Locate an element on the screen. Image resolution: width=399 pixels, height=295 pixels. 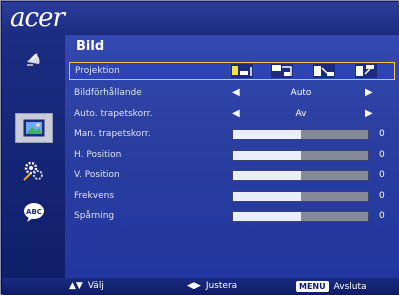
footer-exit-label: Avsluta is located at coordinates (350, 286).